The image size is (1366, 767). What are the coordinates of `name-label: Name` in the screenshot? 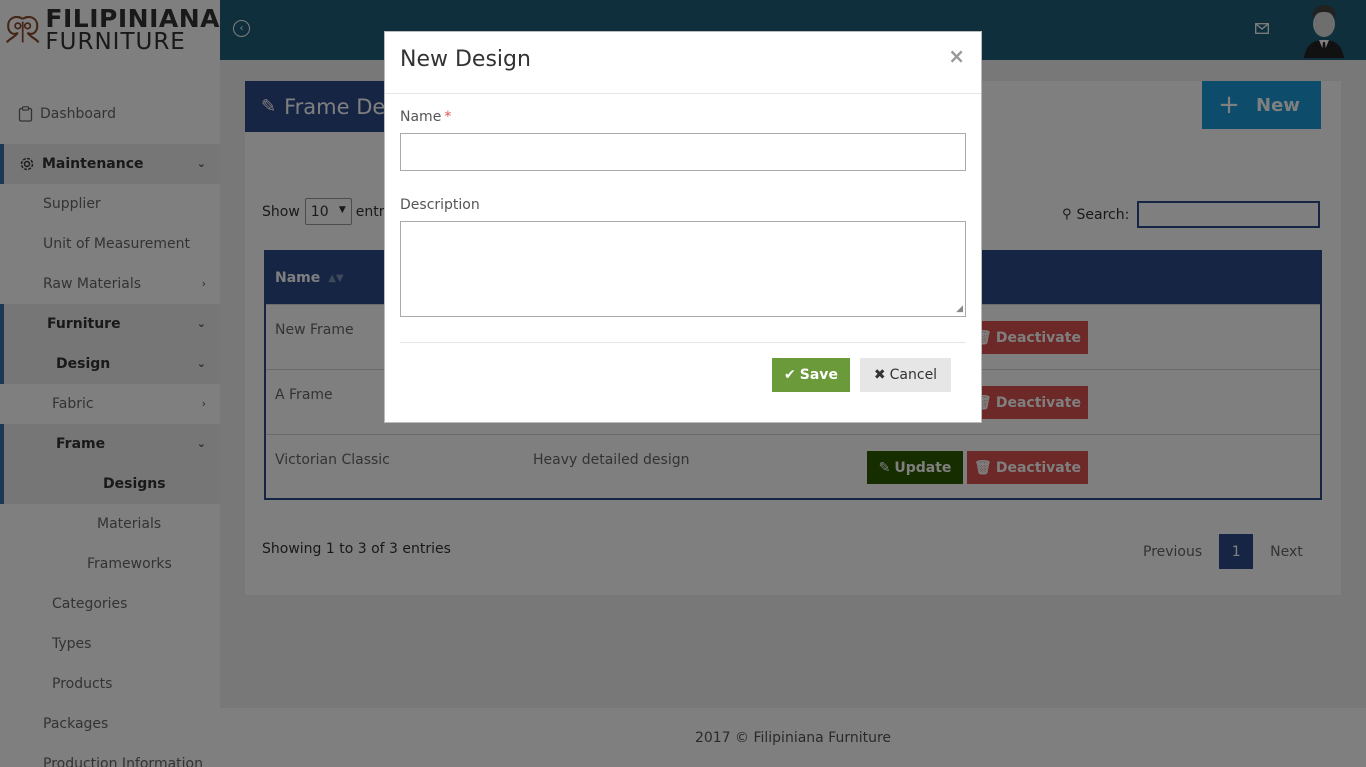 It's located at (421, 117).